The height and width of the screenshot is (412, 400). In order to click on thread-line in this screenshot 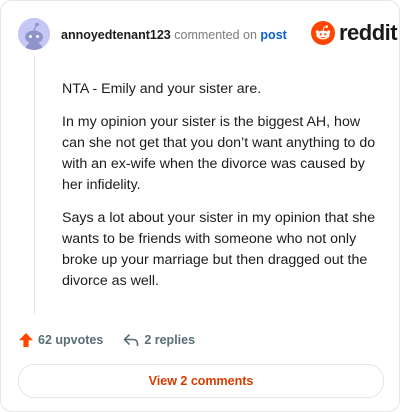, I will do `click(34, 185)`.